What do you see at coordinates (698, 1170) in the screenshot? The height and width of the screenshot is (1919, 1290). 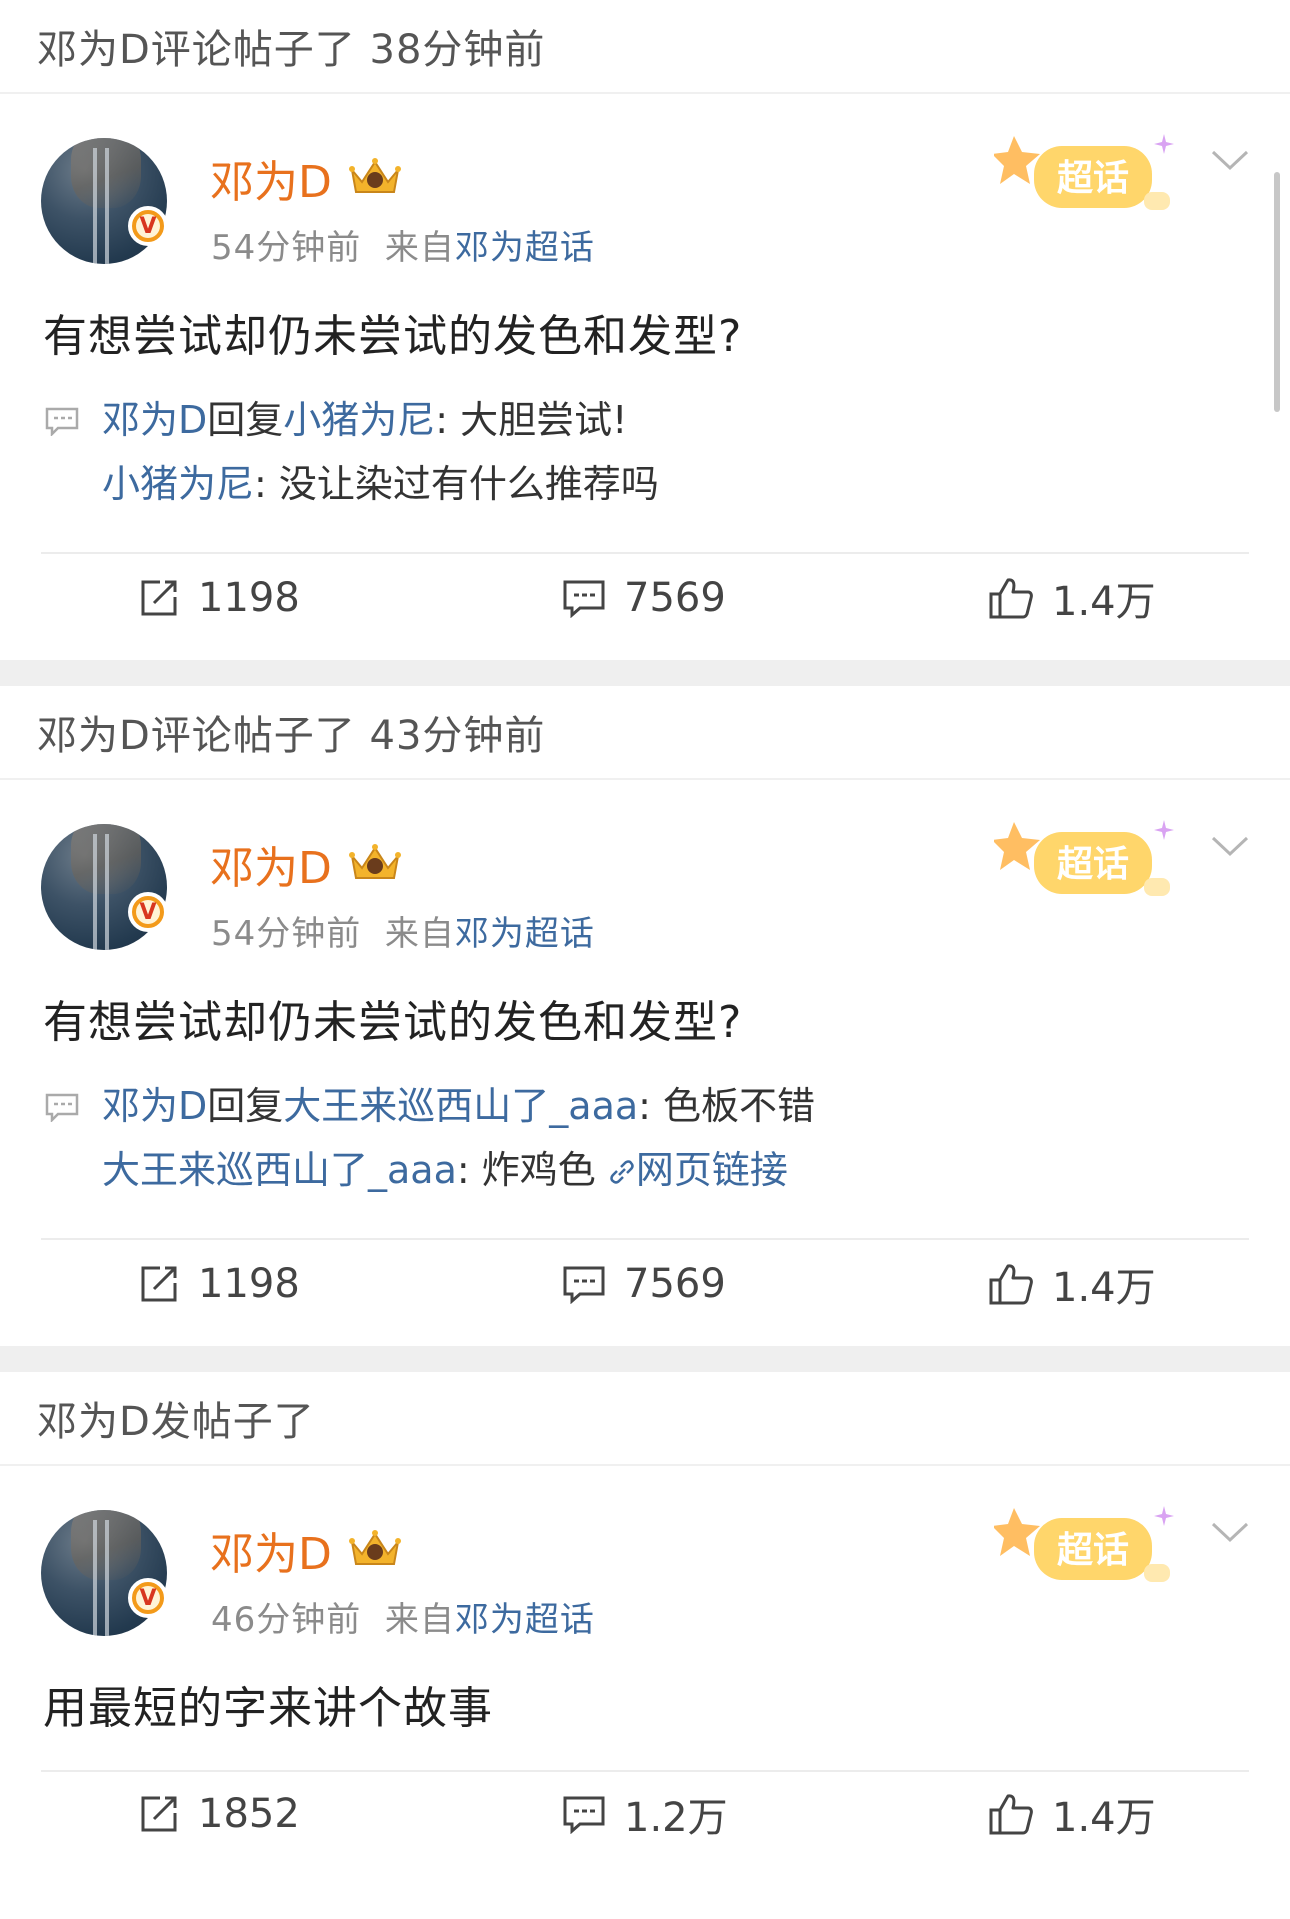 I see `web-link: 网页链接` at bounding box center [698, 1170].